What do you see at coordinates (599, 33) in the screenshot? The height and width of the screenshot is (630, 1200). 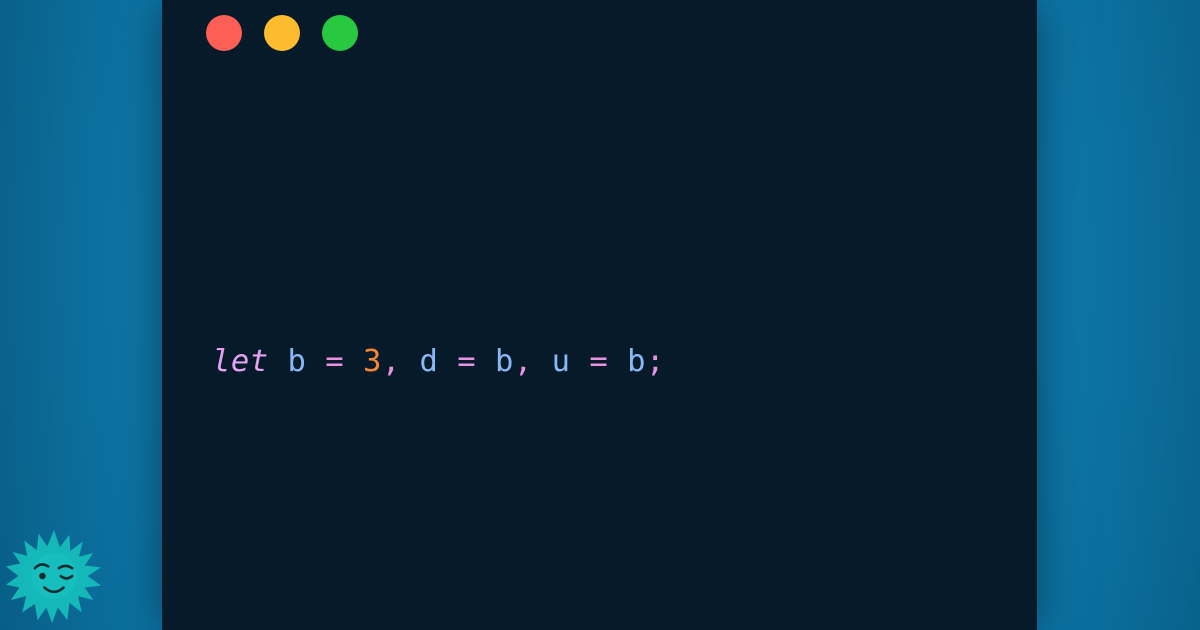 I see `window-titlebar` at bounding box center [599, 33].